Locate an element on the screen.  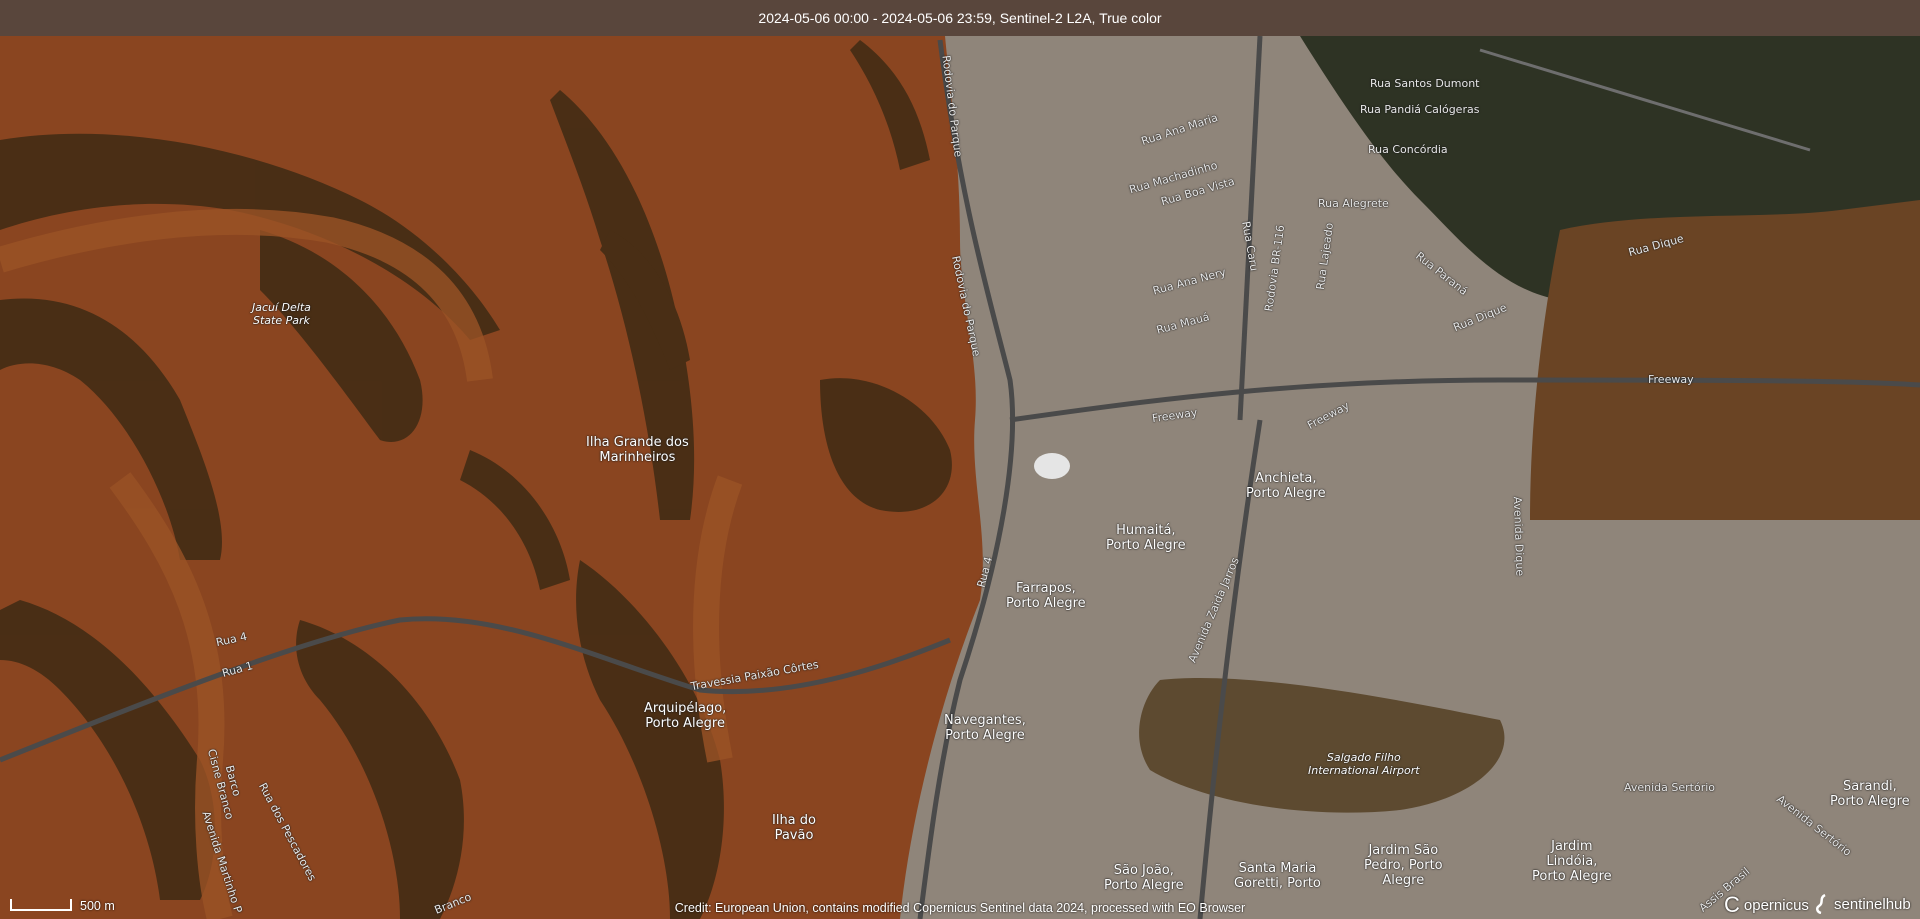
copernicus-logo: C opernicus is located at coordinates (1766, 904).